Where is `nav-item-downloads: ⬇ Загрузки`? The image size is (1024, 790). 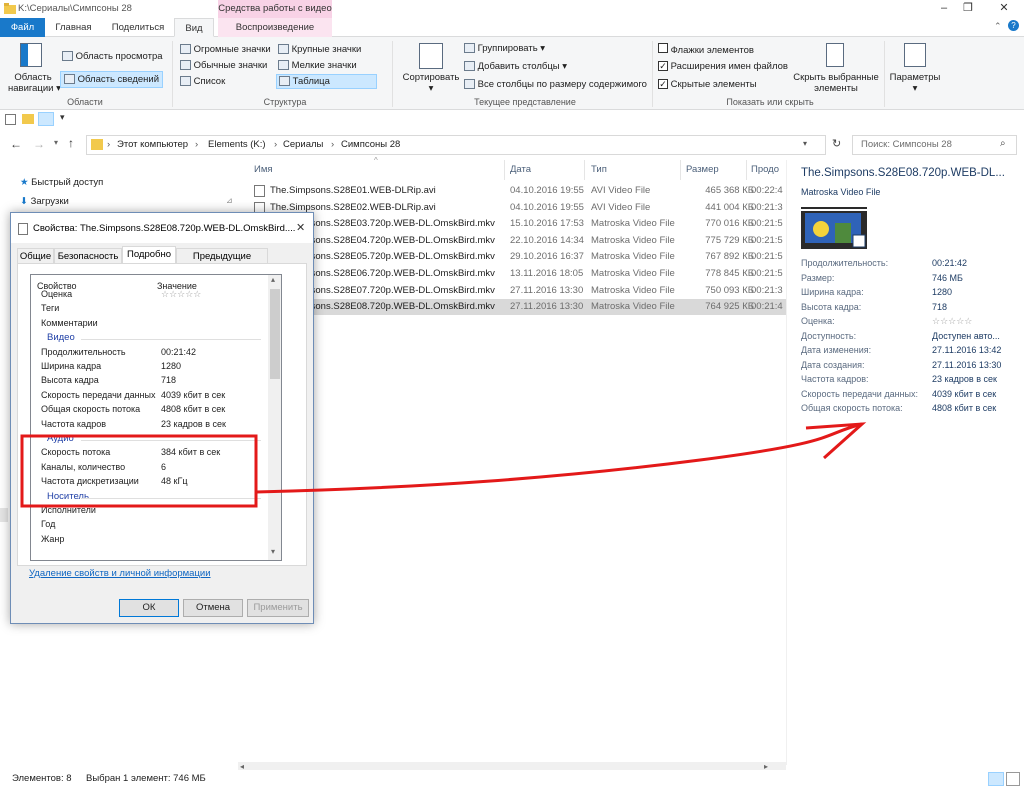
nav-item-downloads: ⬇ Загрузки is located at coordinates (44, 201).